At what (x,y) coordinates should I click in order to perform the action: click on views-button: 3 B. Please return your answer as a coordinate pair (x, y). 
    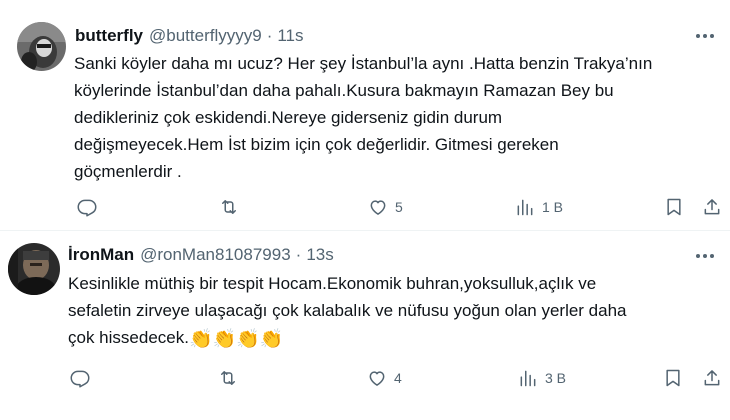
    Looking at the image, I should click on (542, 378).